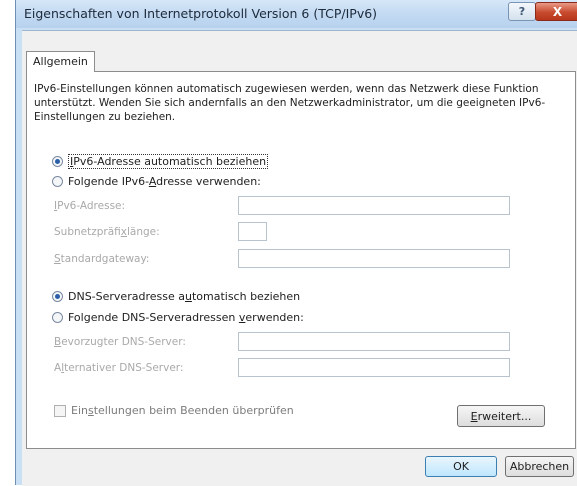 The height and width of the screenshot is (486, 577). I want to click on preferred-dns-field, so click(374, 341).